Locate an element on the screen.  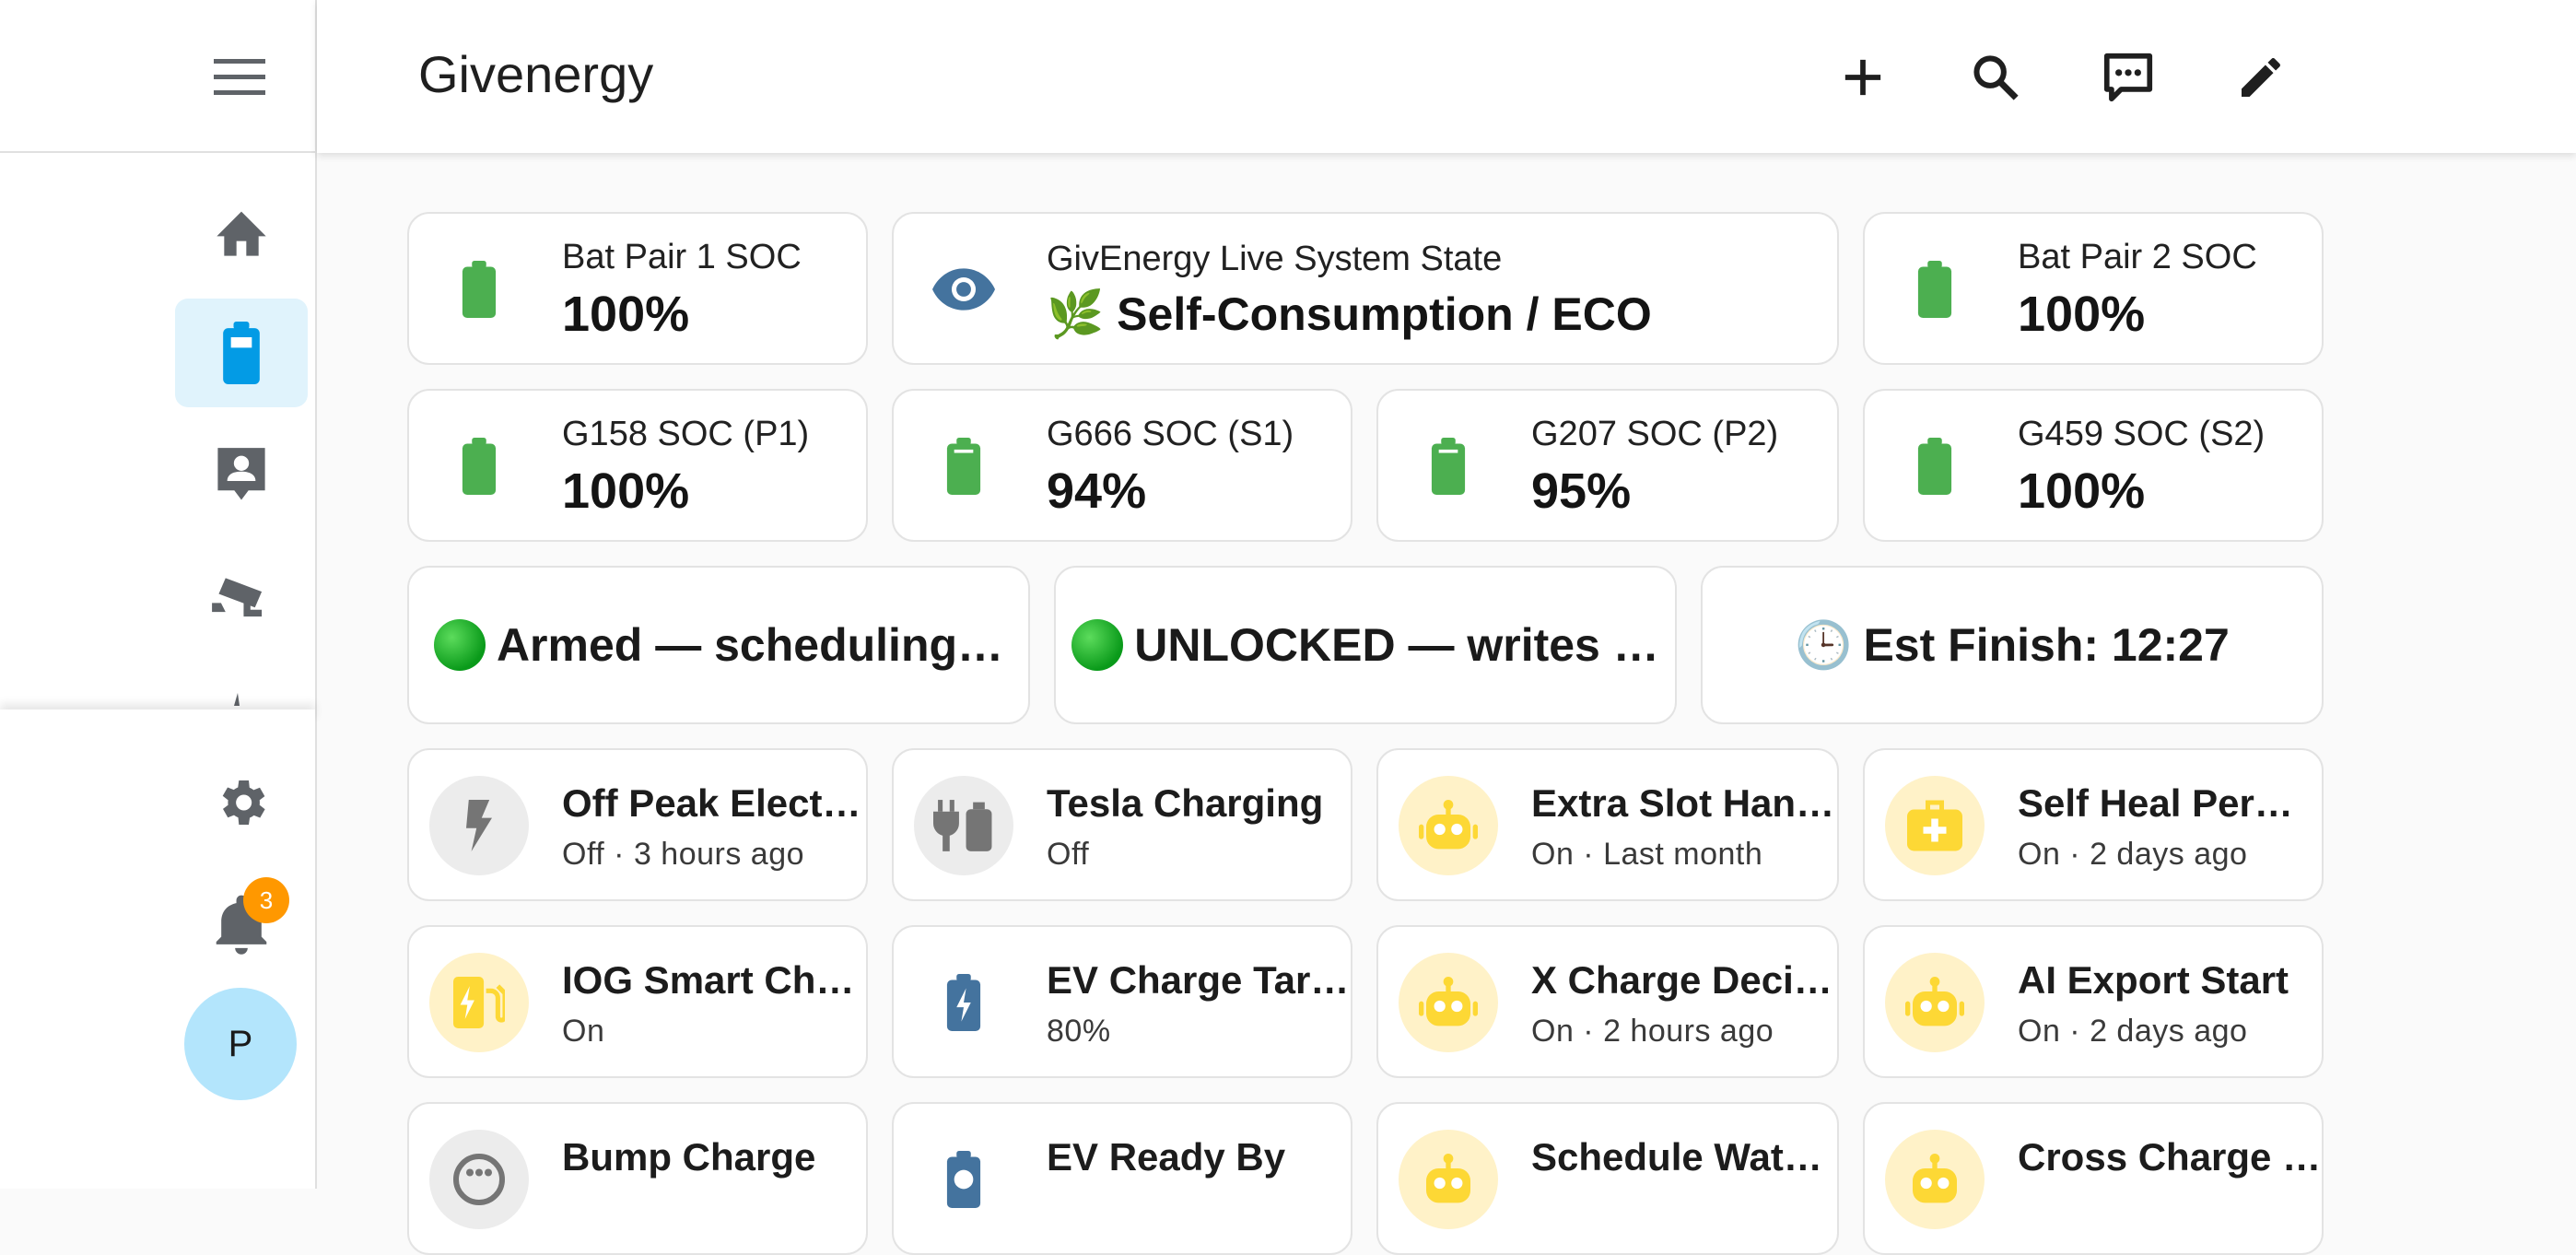
card-g207-soc: G207 SOC (P2) 95% is located at coordinates (1607, 465).